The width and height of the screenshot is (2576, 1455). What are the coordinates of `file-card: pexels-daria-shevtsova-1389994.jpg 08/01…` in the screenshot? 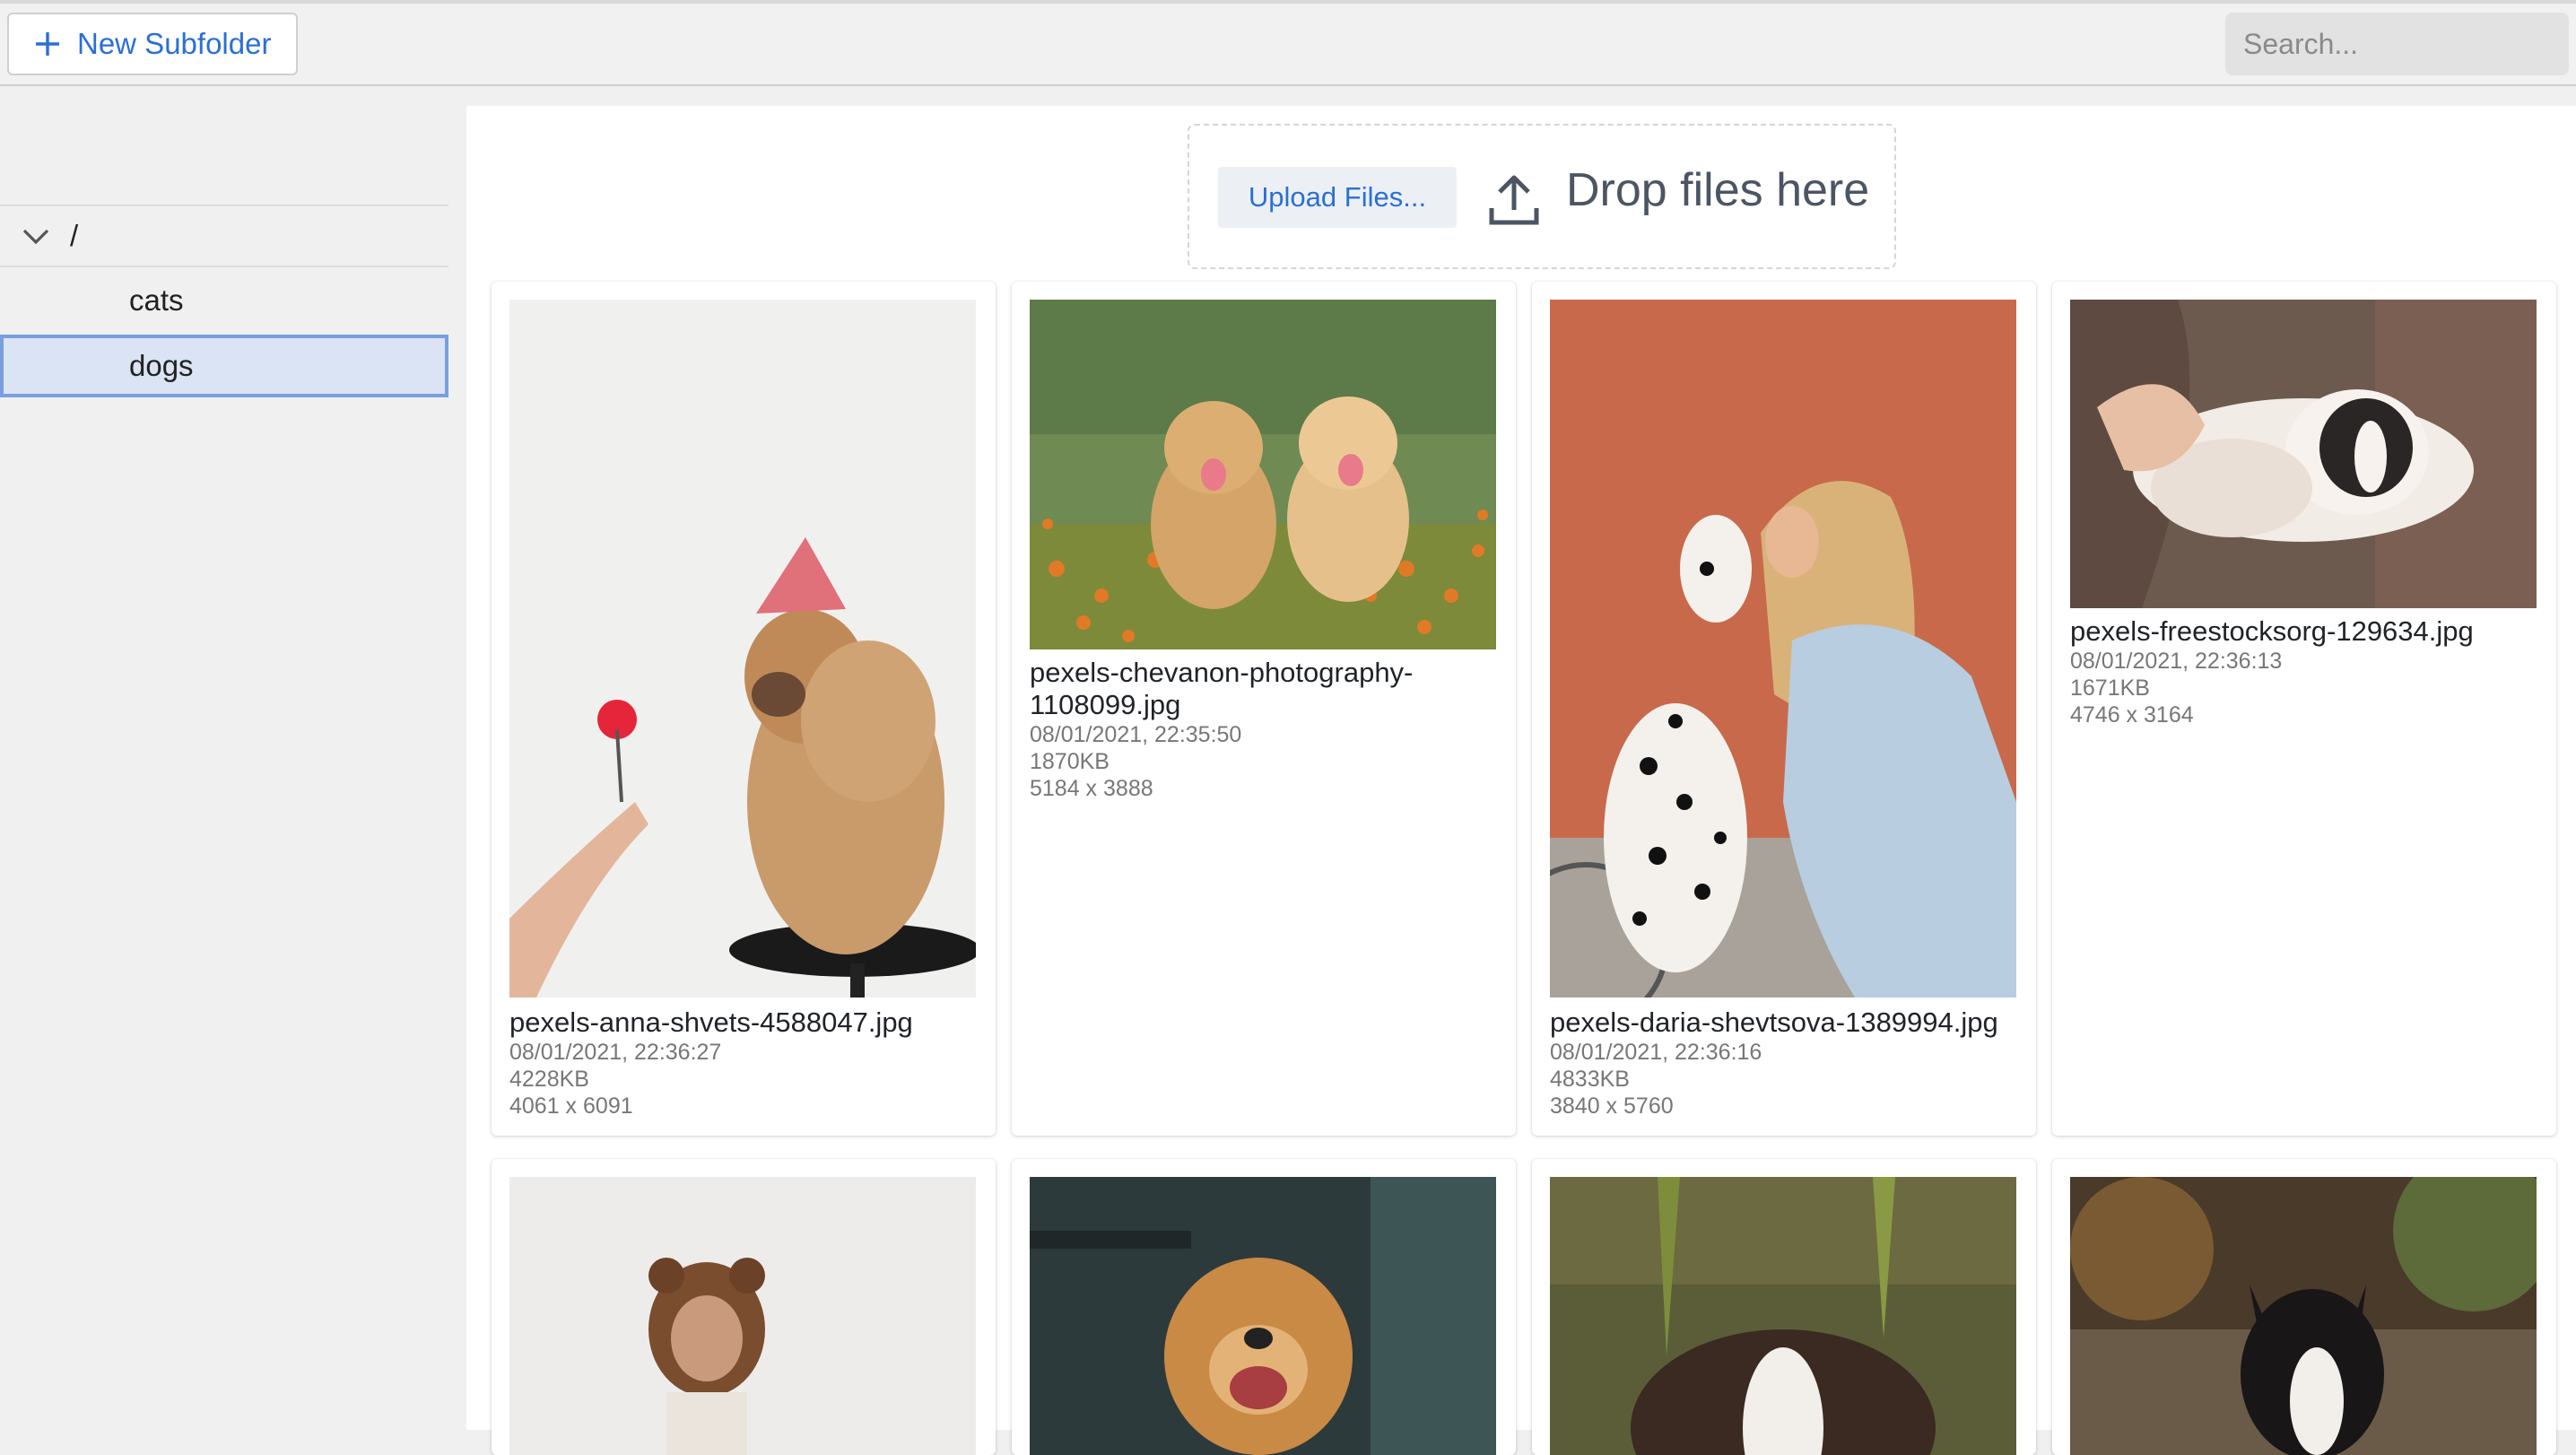 It's located at (1784, 709).